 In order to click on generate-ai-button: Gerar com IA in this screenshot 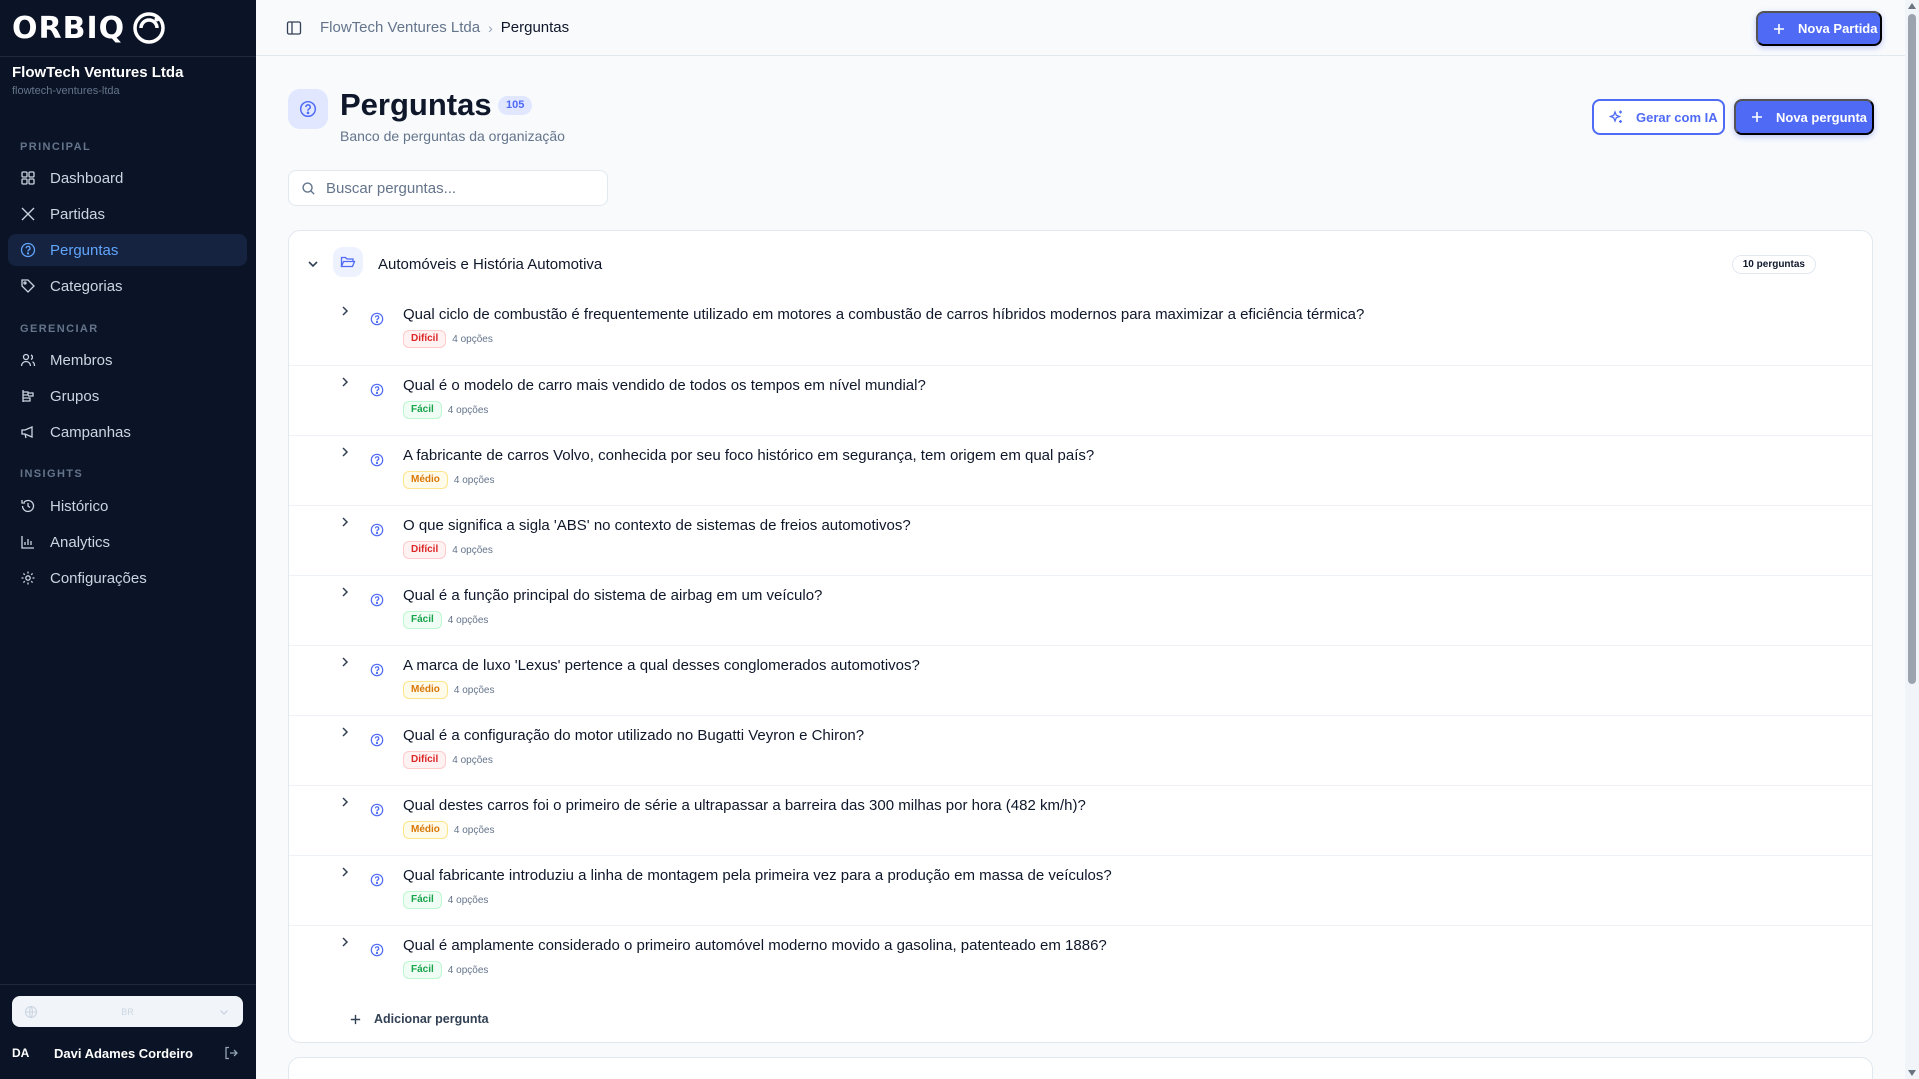, I will do `click(1658, 117)`.